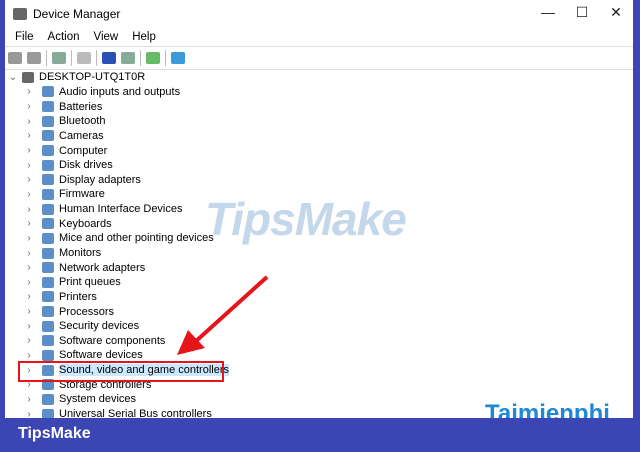 This screenshot has height=452, width=640. I want to click on highlight-box, so click(121, 371).